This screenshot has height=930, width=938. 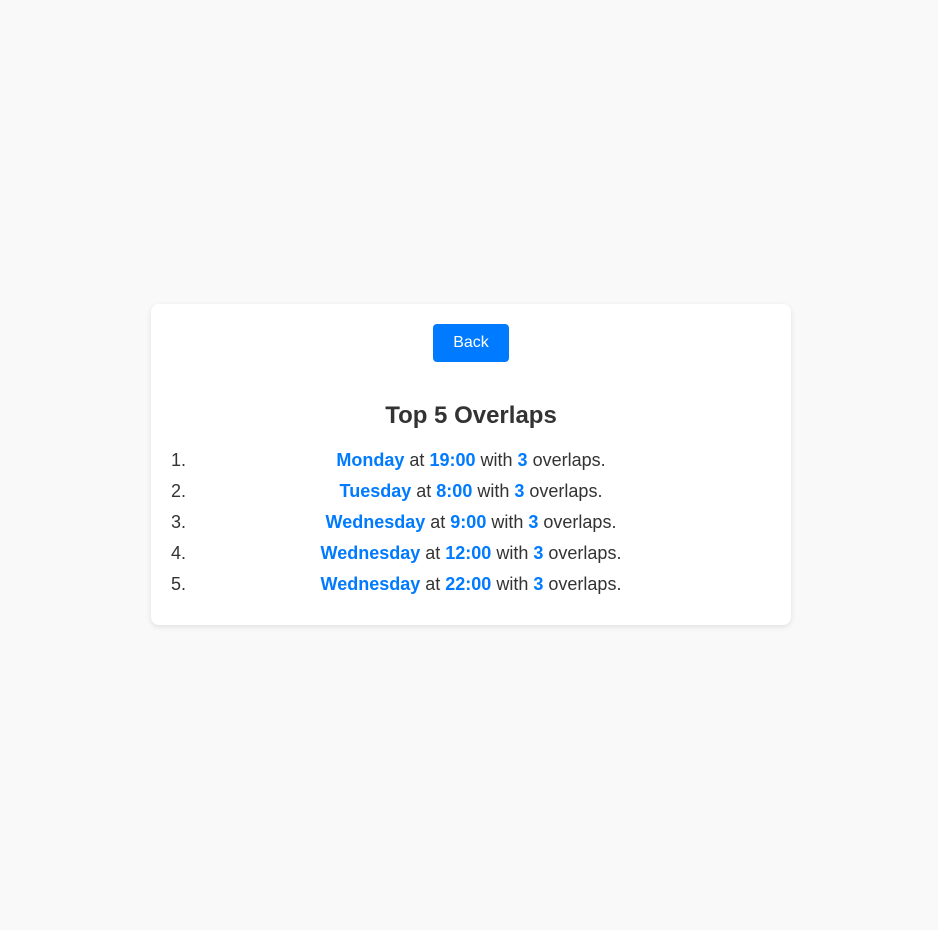 I want to click on day-label: Tuesday, so click(x=375, y=491).